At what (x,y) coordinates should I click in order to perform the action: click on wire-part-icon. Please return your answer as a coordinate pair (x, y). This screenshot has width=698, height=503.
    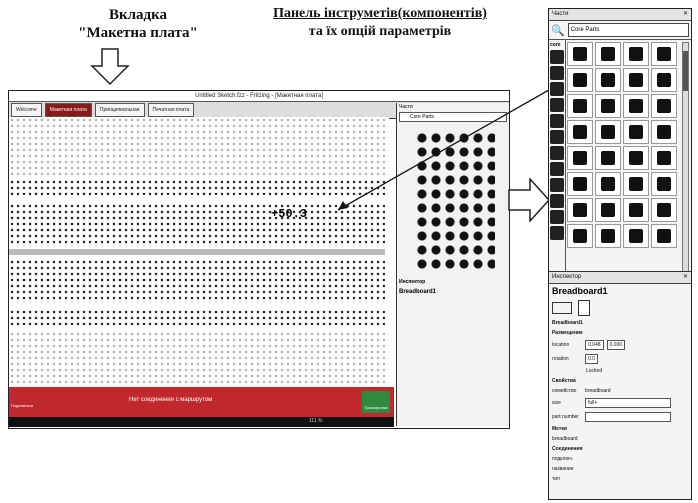
    Looking at the image, I should click on (664, 132).